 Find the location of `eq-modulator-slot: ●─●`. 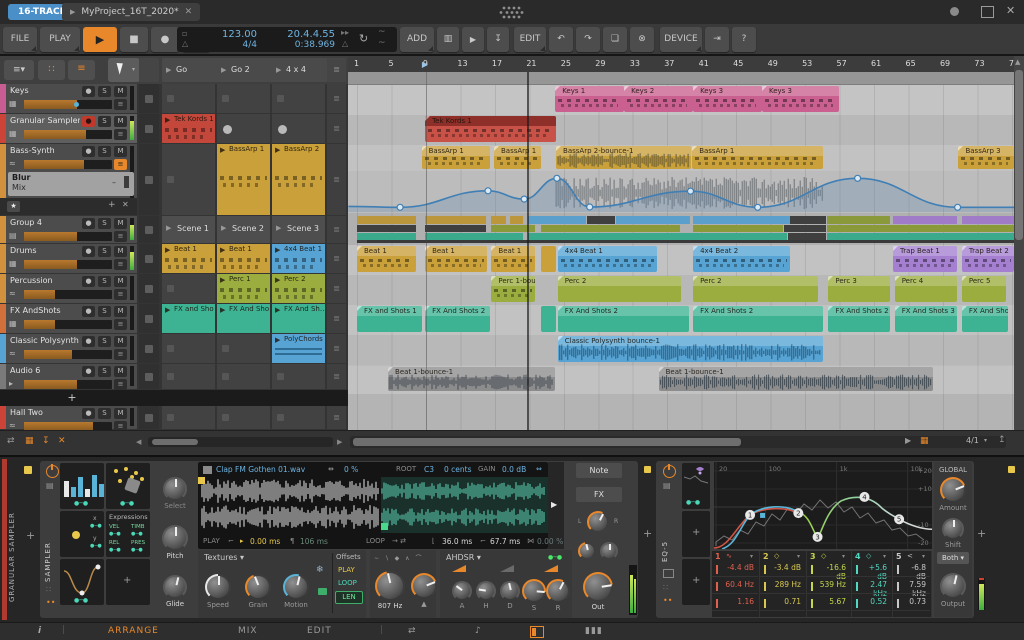

eq-modulator-slot: ●─● is located at coordinates (696, 486).